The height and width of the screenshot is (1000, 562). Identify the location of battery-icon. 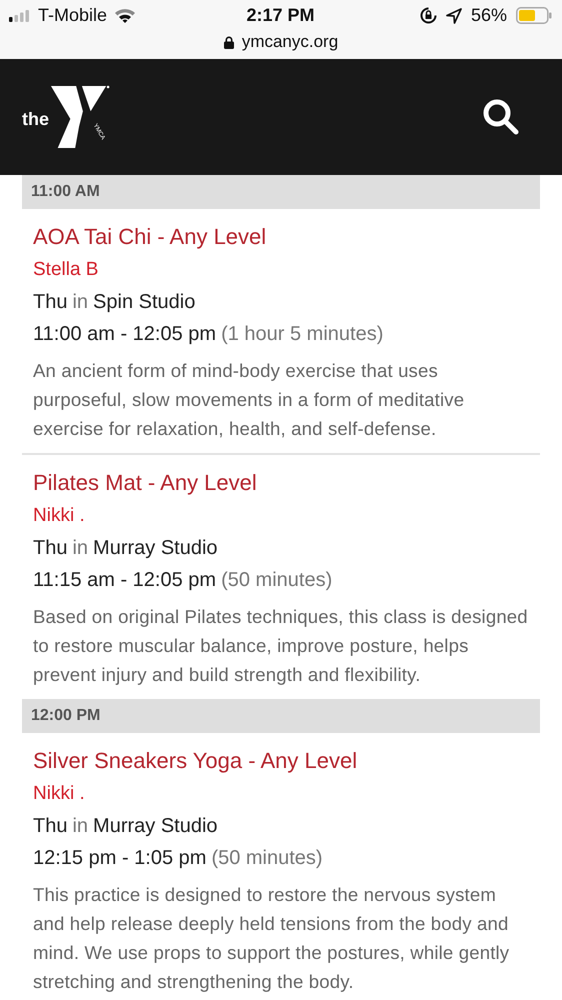
(534, 15).